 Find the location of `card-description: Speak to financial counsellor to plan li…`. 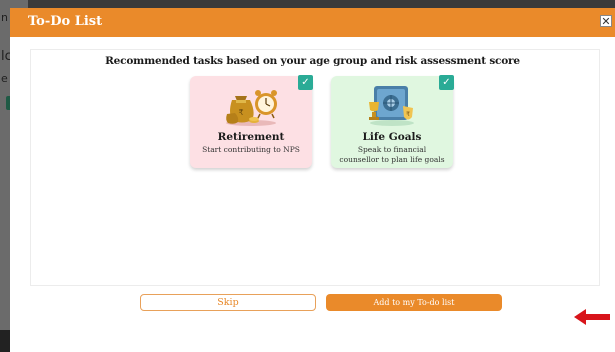

card-description: Speak to financial counsellor to plan li… is located at coordinates (392, 155).